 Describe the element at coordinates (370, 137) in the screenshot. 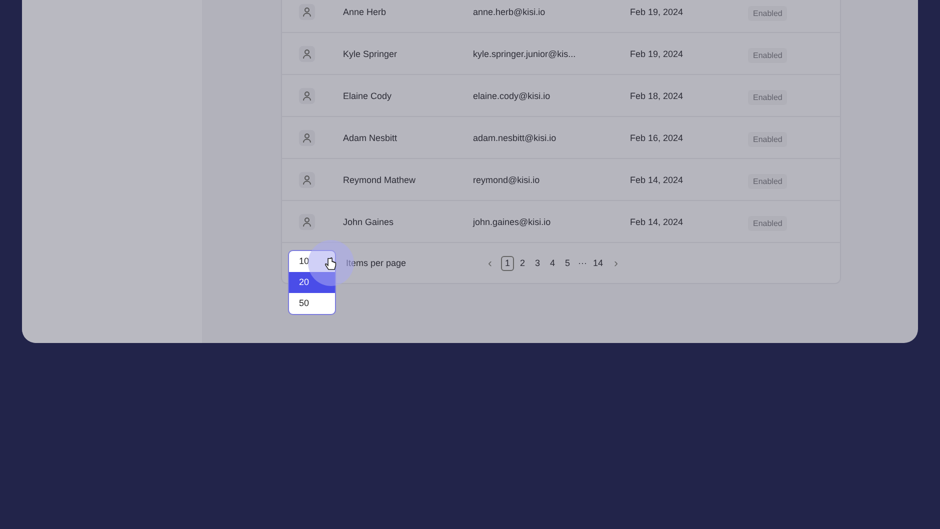

I see `user-name: Adam Nesbitt` at that location.